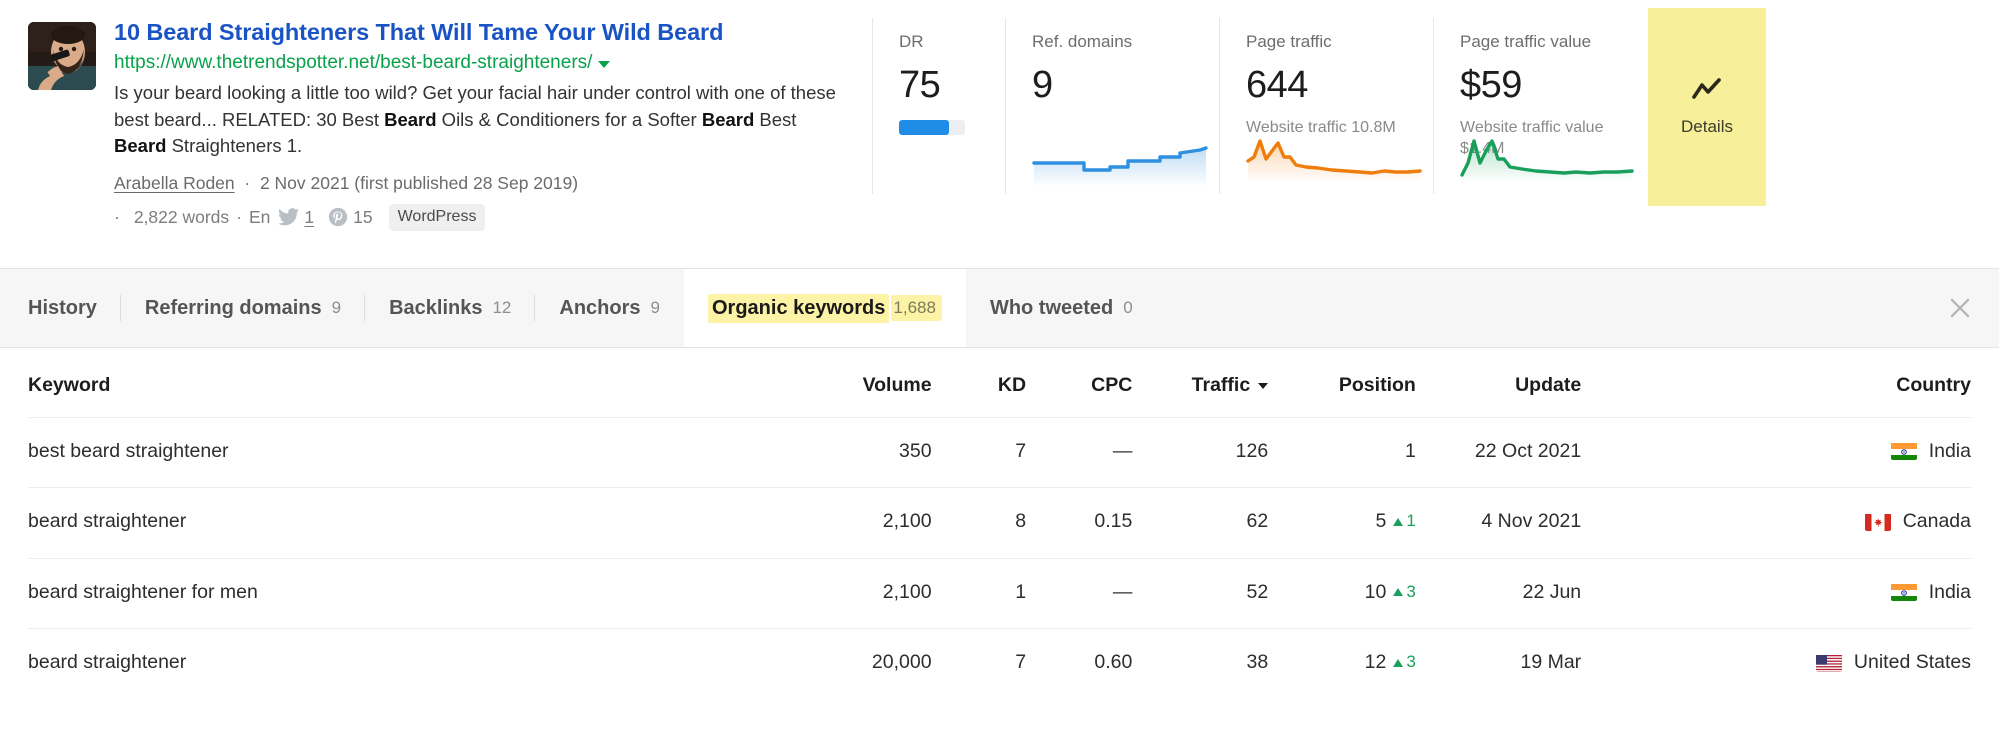 The height and width of the screenshot is (748, 1999). What do you see at coordinates (1079, 383) in the screenshot?
I see `col-header-cpc: CPC` at bounding box center [1079, 383].